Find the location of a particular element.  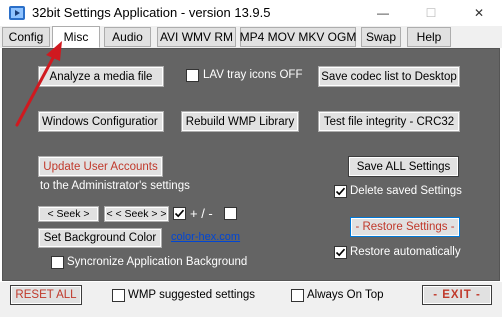

tab-swap: Swap is located at coordinates (381, 37).